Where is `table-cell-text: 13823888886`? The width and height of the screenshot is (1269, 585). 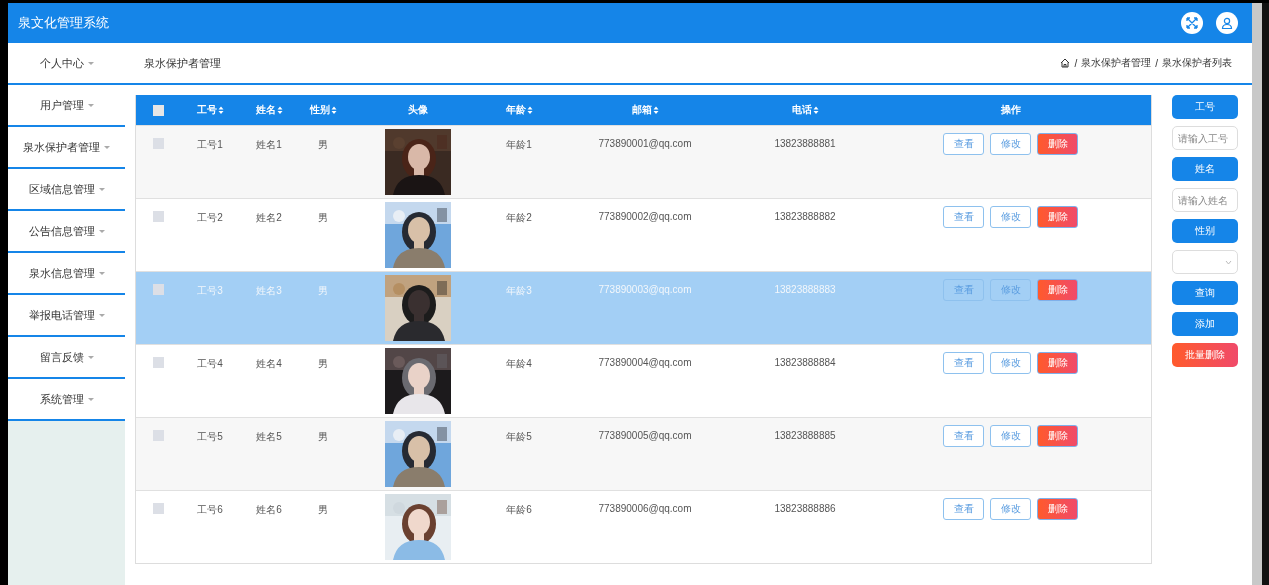 table-cell-text: 13823888886 is located at coordinates (805, 509).